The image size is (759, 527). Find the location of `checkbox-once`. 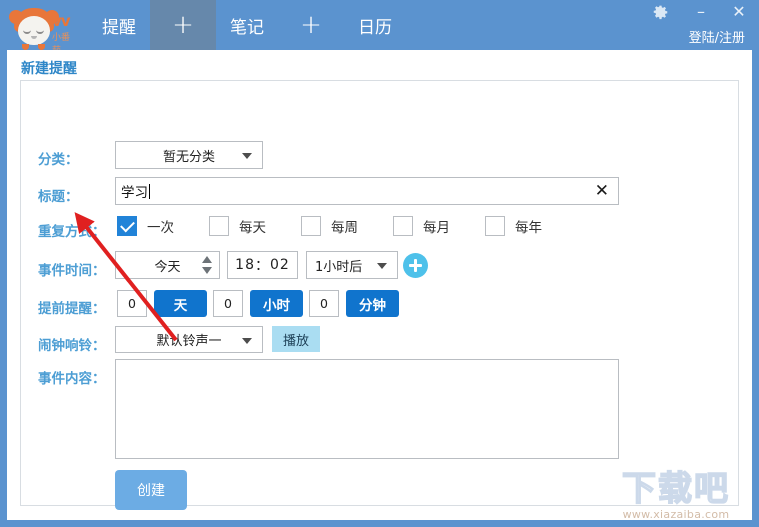

checkbox-once is located at coordinates (127, 226).